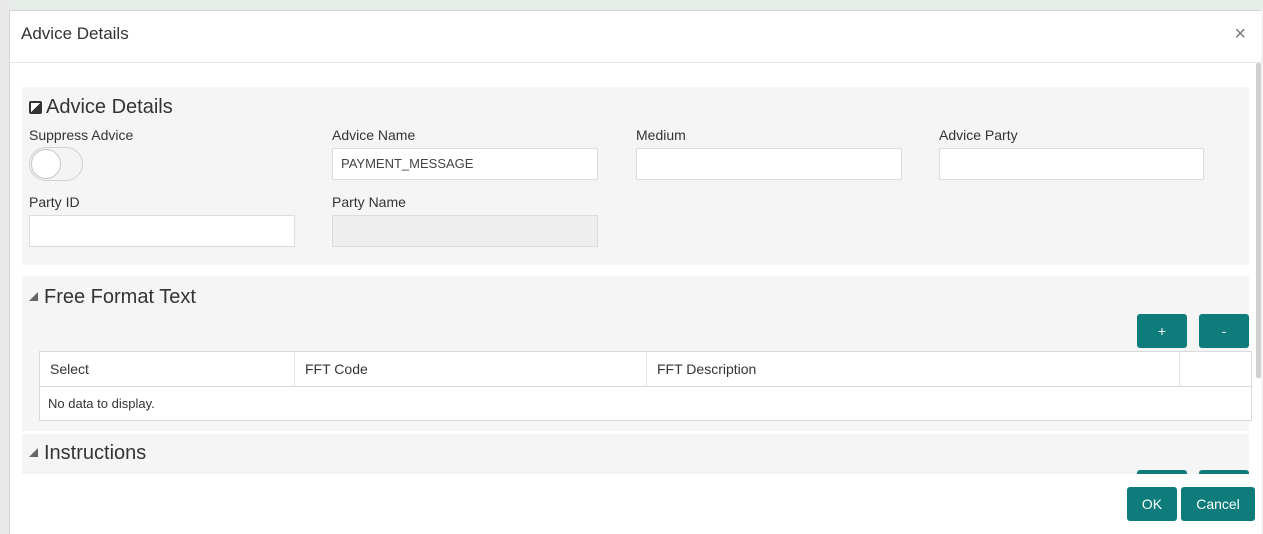  What do you see at coordinates (101, 403) in the screenshot?
I see `empty-table-message: No data to display.` at bounding box center [101, 403].